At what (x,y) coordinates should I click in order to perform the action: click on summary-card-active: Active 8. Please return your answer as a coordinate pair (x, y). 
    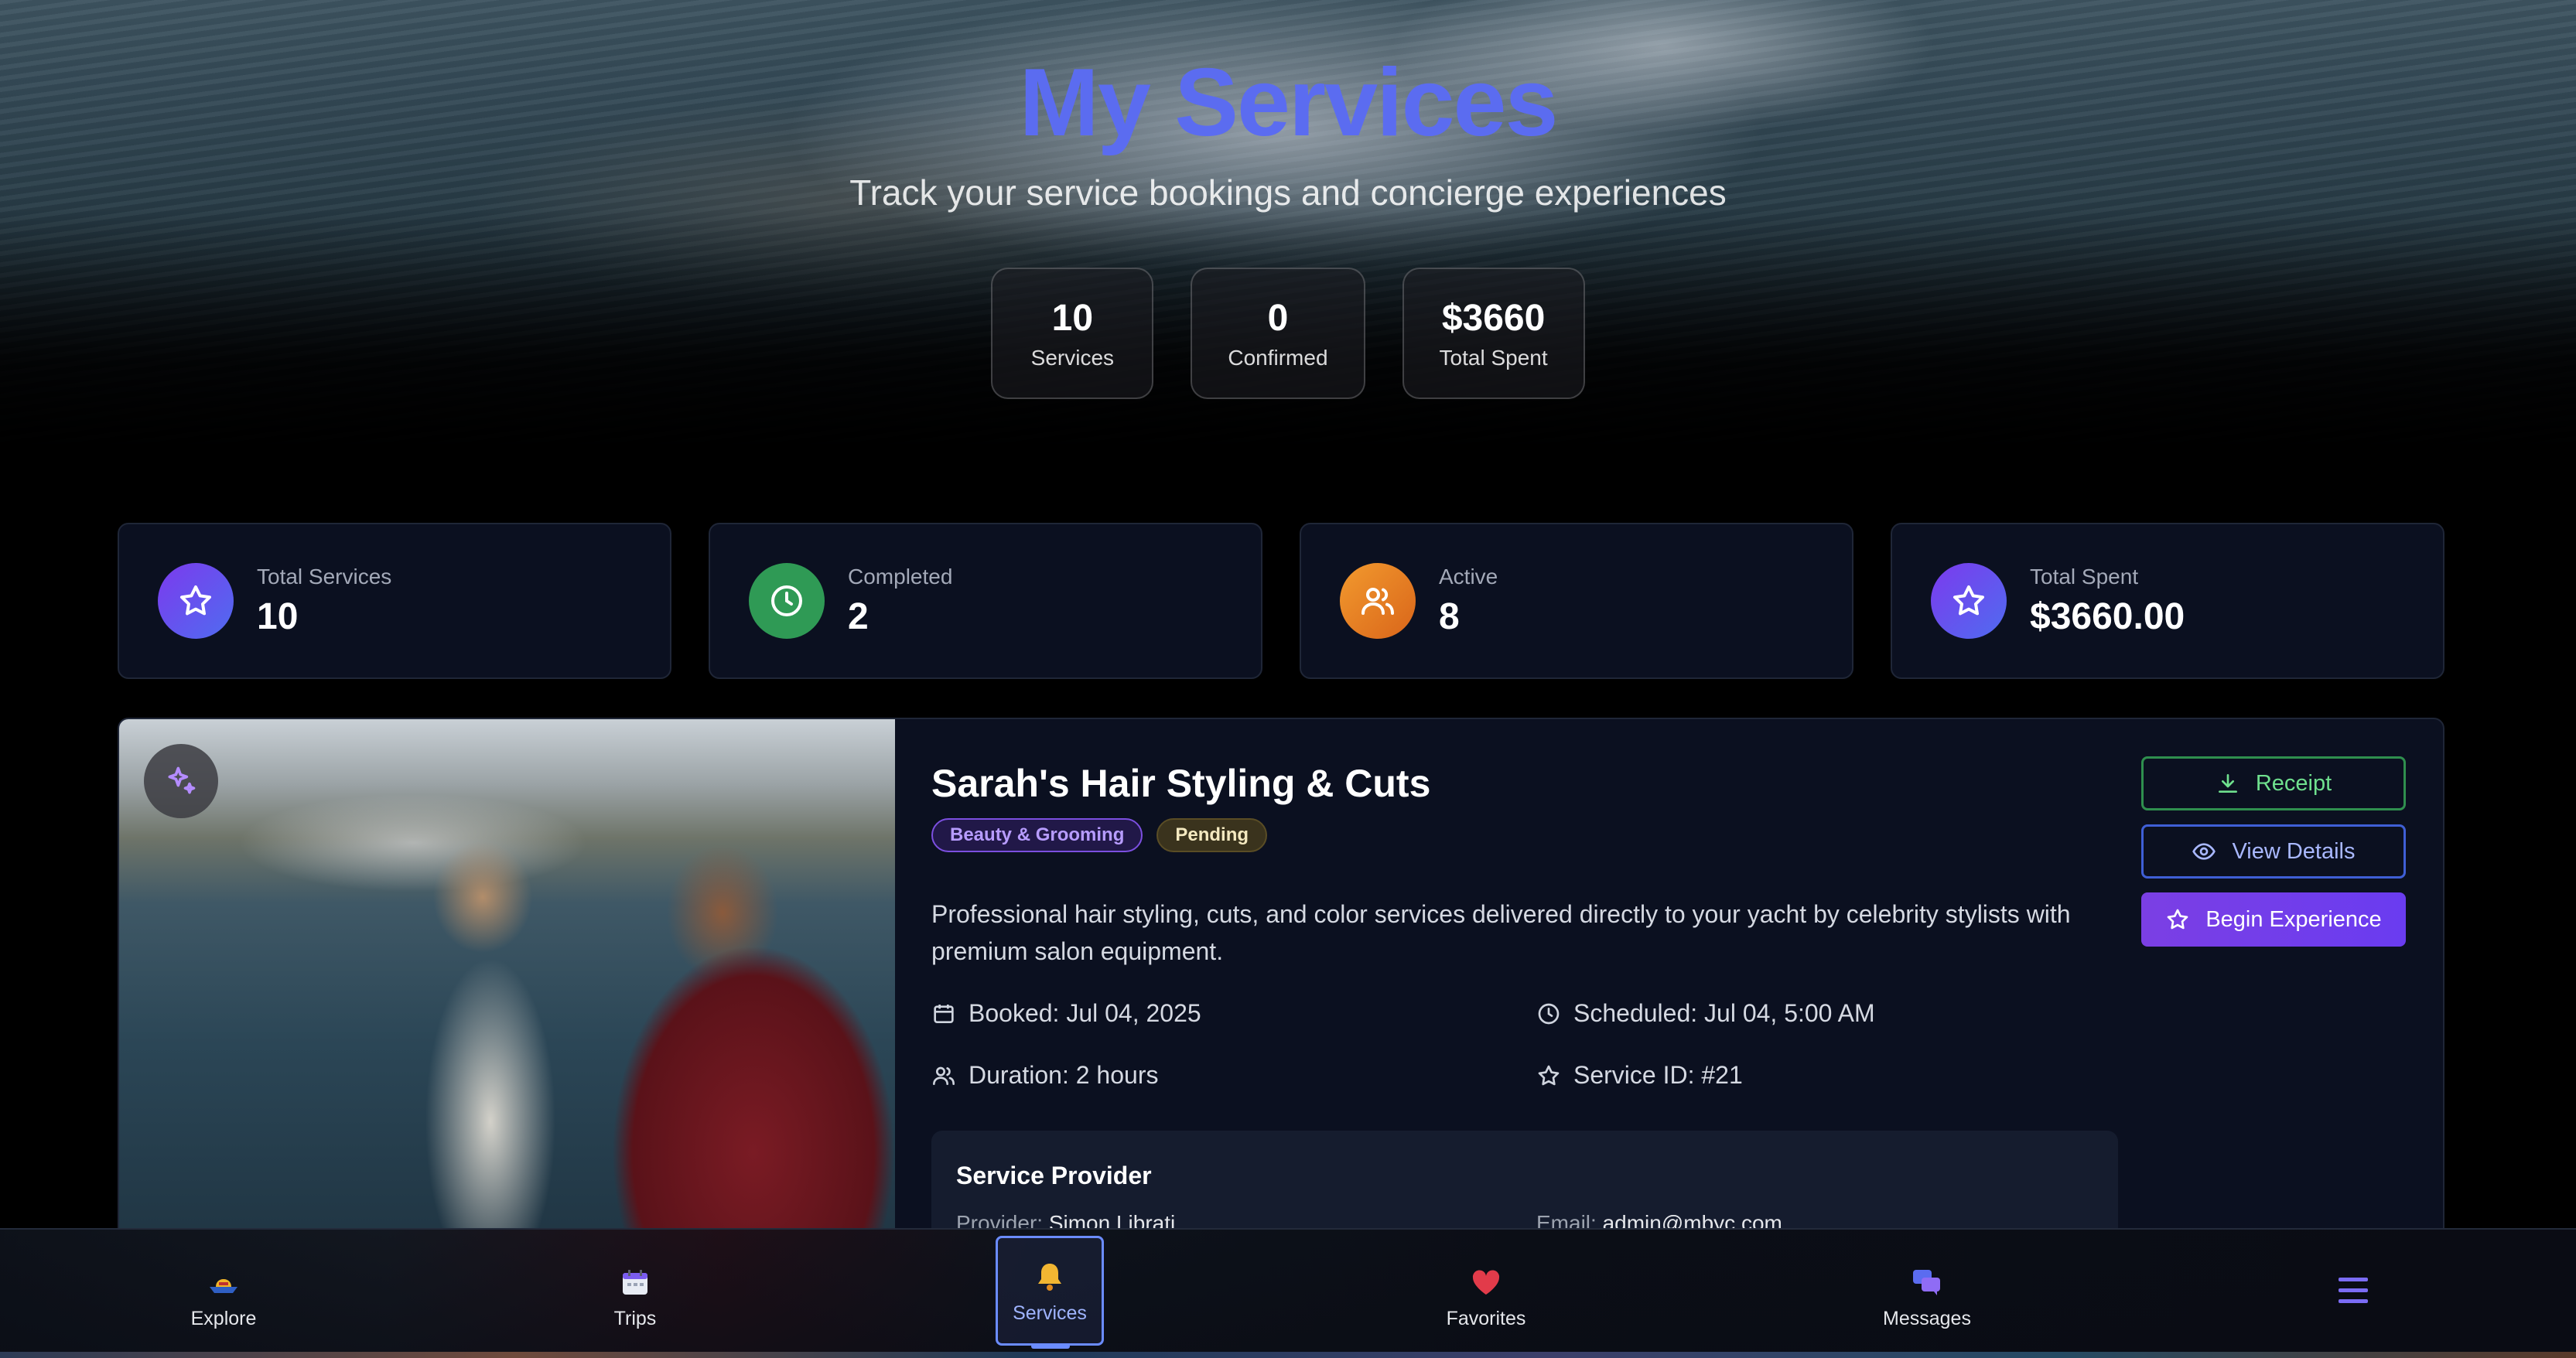
    Looking at the image, I should click on (1576, 601).